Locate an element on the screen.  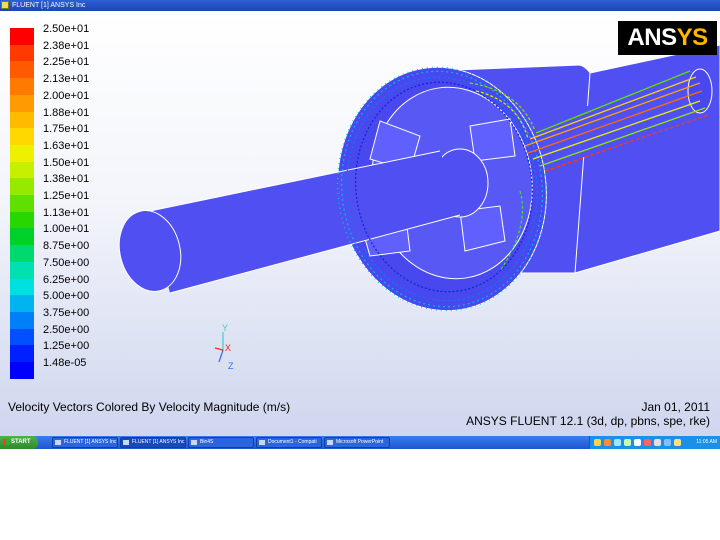
plot-date: Jan 01, 2011 is located at coordinates (675, 407).